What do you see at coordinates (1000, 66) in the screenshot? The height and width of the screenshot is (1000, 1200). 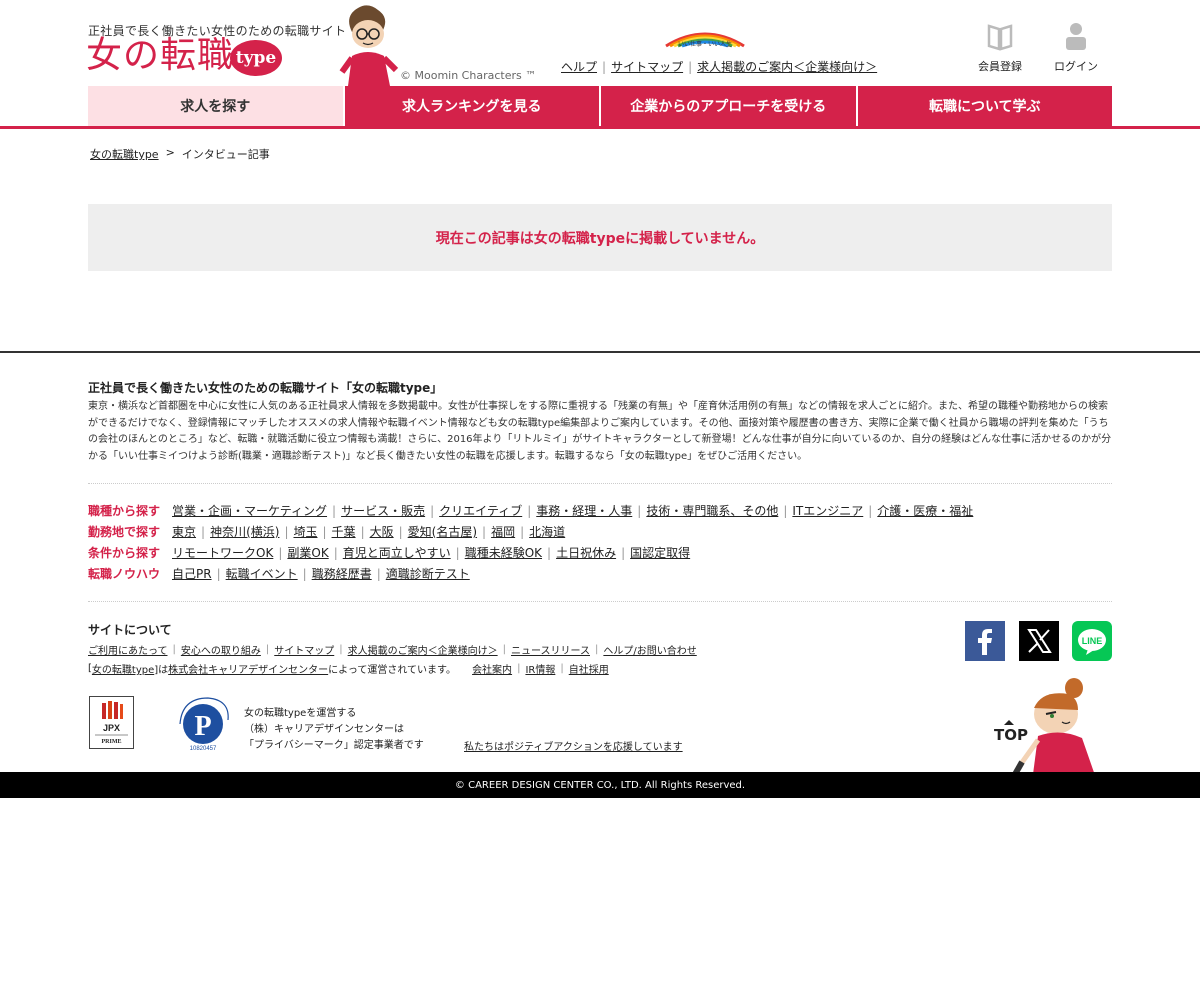 I see `register-label: 会員登録` at bounding box center [1000, 66].